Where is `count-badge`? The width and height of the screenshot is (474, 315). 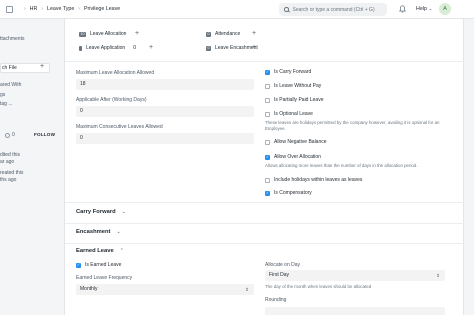 count-badge is located at coordinates (80, 48).